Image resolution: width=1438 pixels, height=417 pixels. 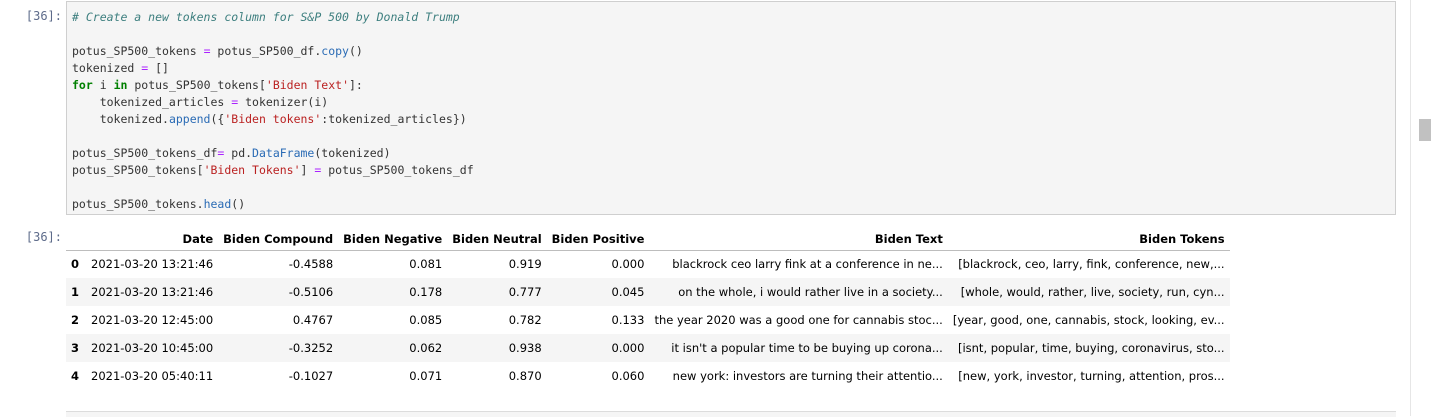 What do you see at coordinates (307, 85) in the screenshot?
I see `code-token: 'Biden Text'` at bounding box center [307, 85].